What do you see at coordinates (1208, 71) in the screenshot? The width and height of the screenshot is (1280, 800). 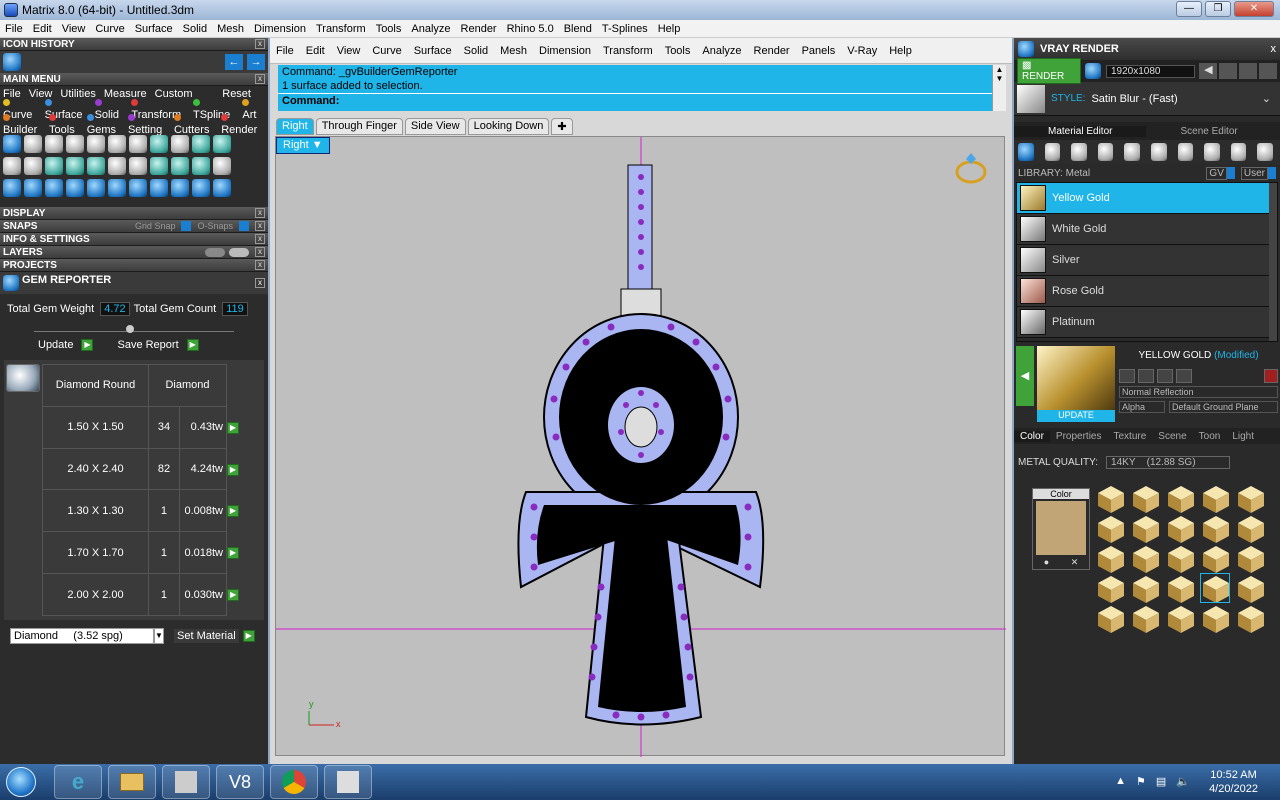 I see `rewind-icon: ◀` at bounding box center [1208, 71].